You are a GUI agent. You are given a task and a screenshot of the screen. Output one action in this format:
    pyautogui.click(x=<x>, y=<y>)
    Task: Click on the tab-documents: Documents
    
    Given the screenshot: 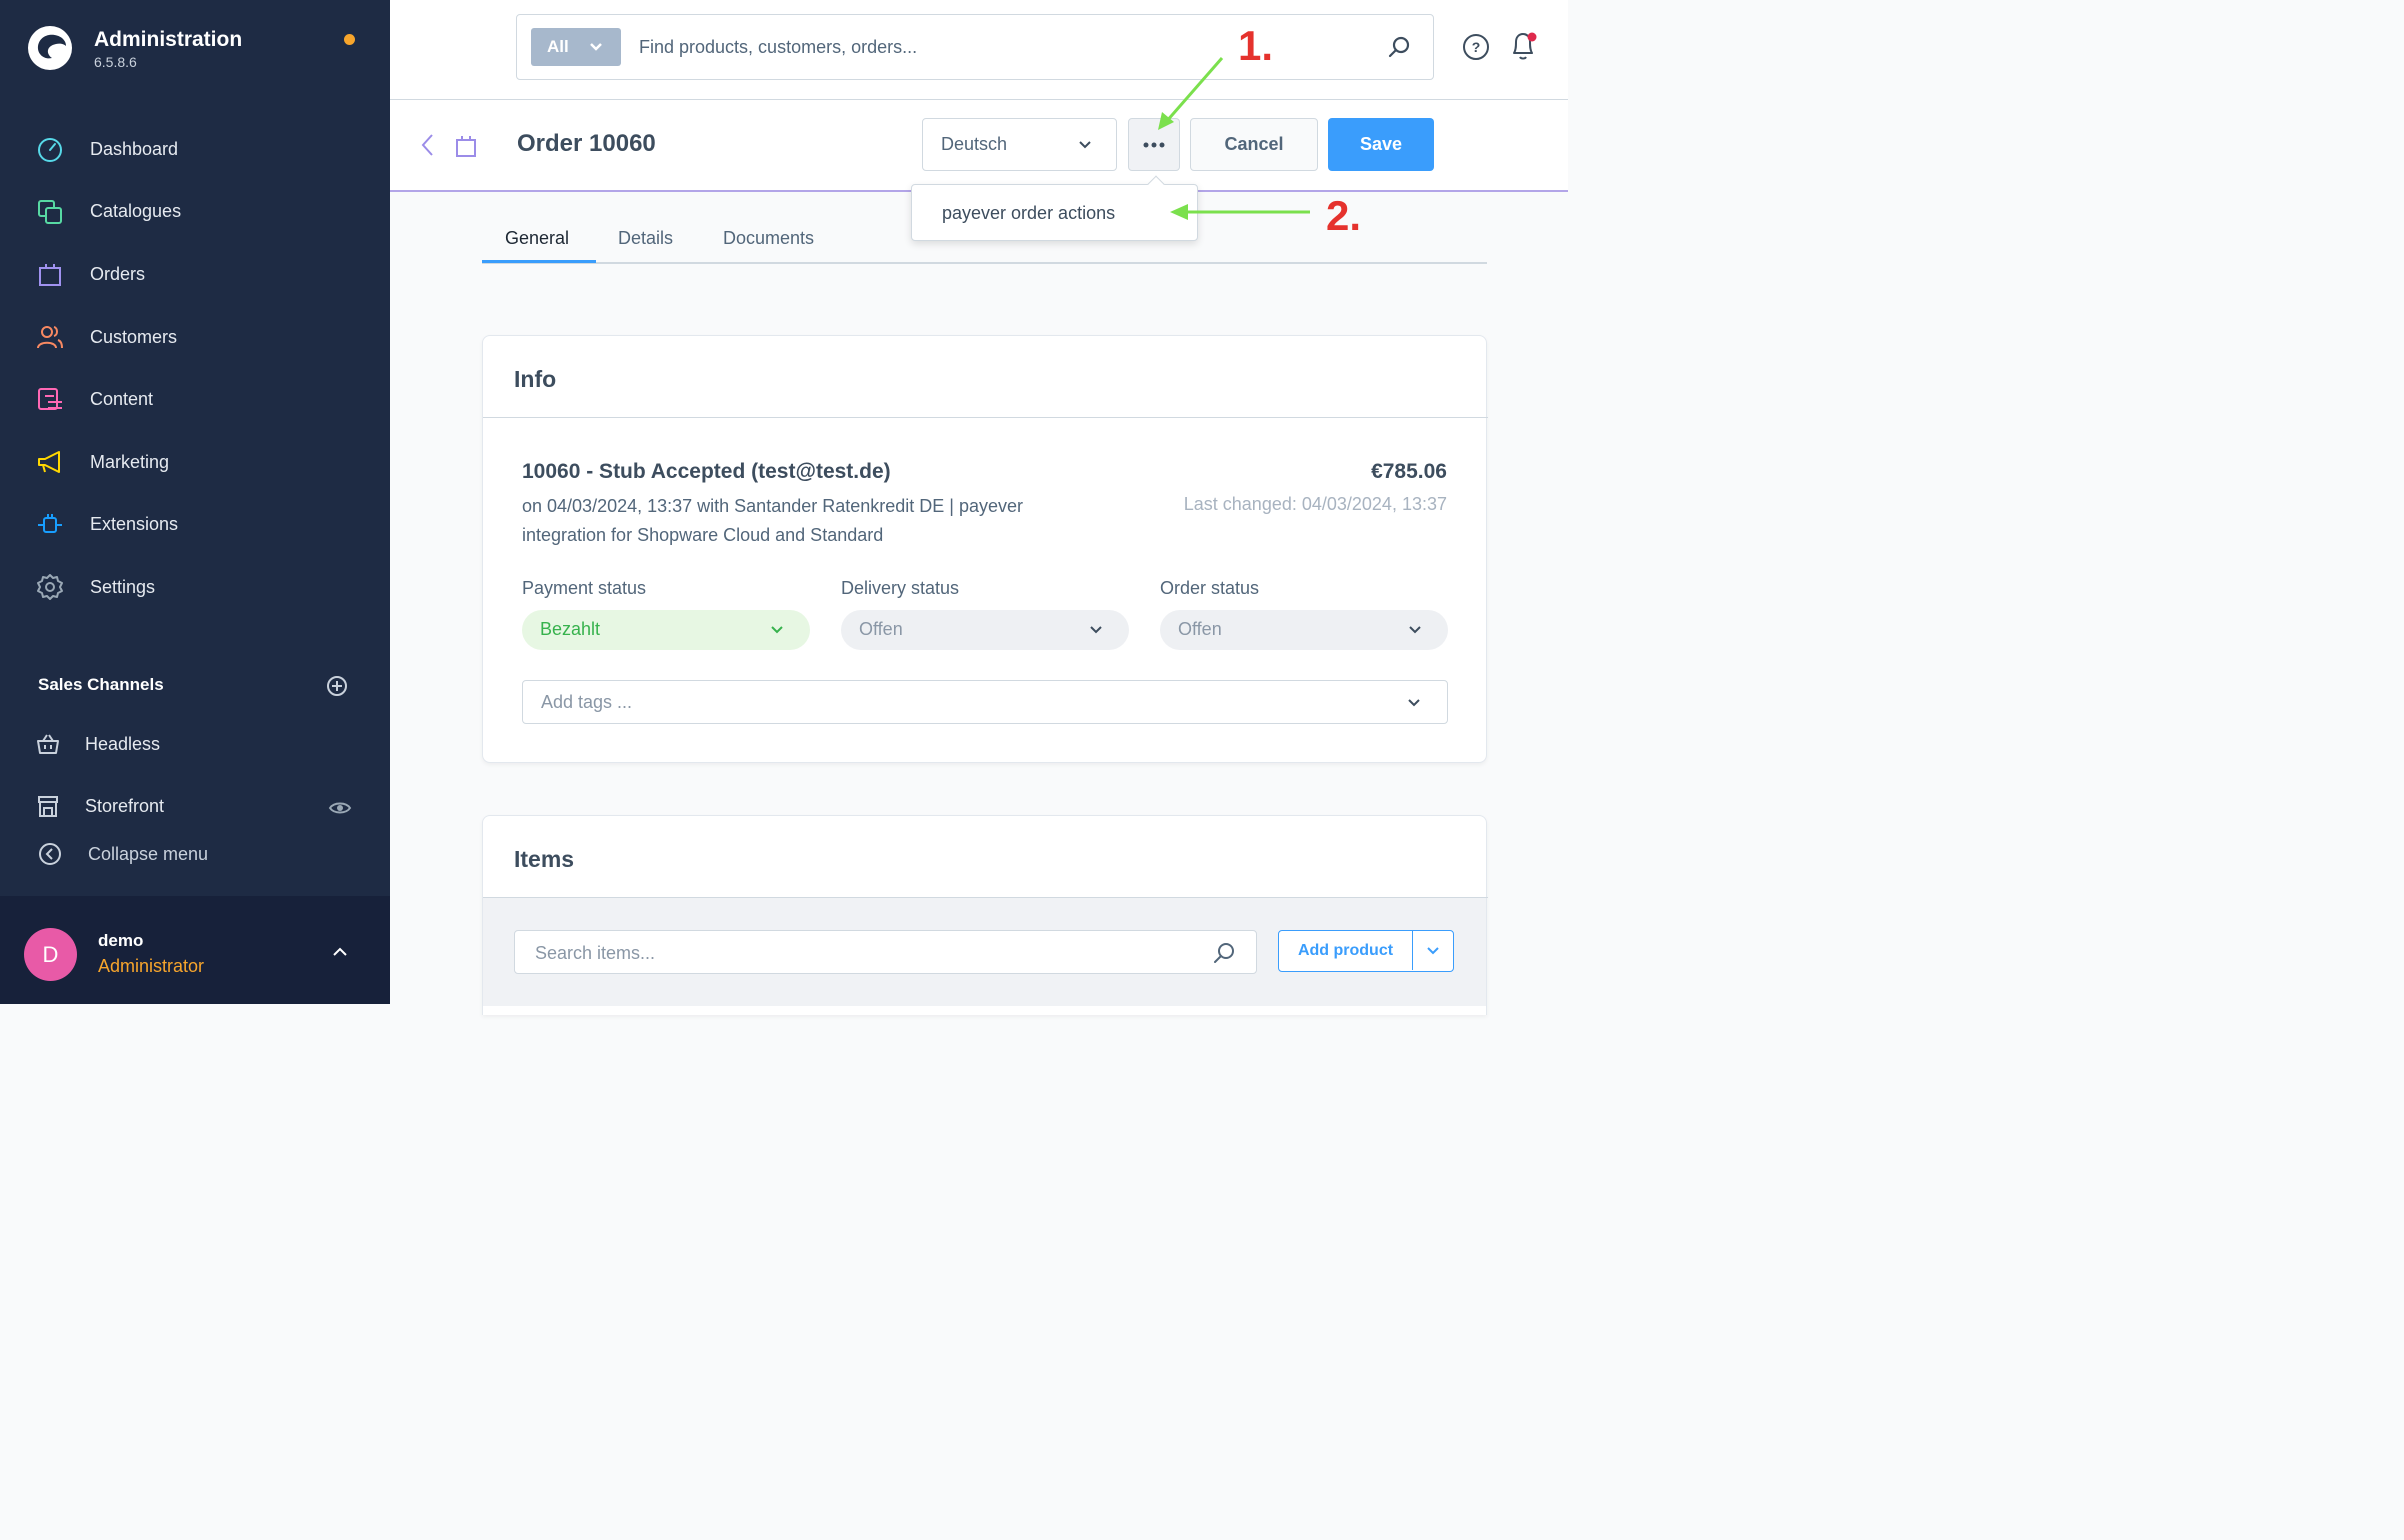 What is the action you would take?
    pyautogui.click(x=768, y=238)
    